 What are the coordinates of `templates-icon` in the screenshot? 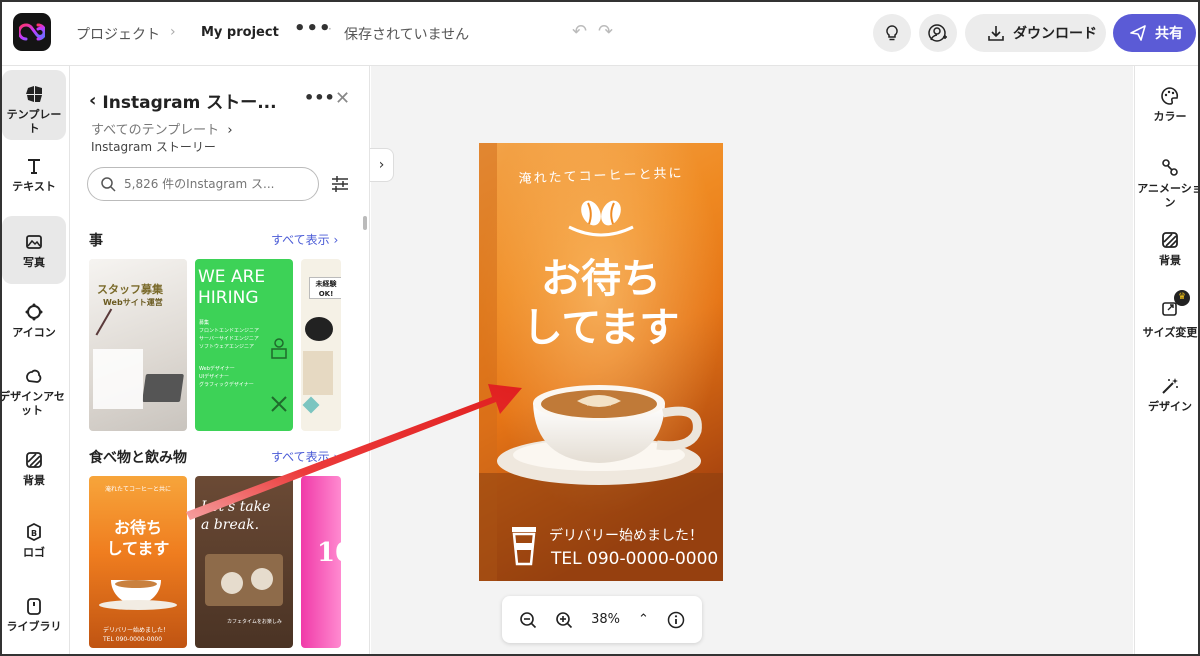 It's located at (34, 94).